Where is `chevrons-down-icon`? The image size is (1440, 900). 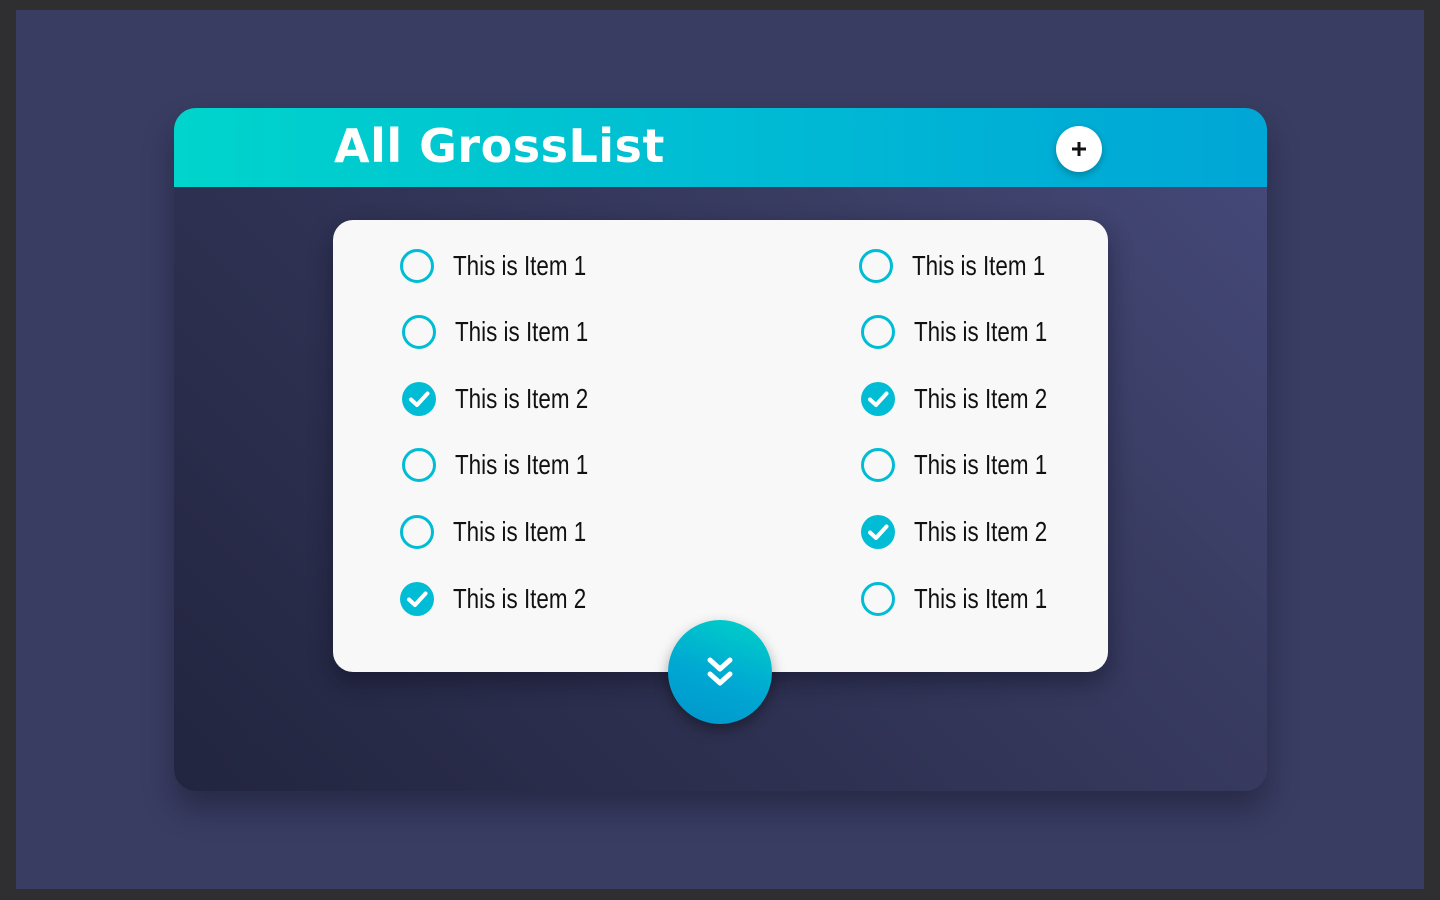
chevrons-down-icon is located at coordinates (720, 671).